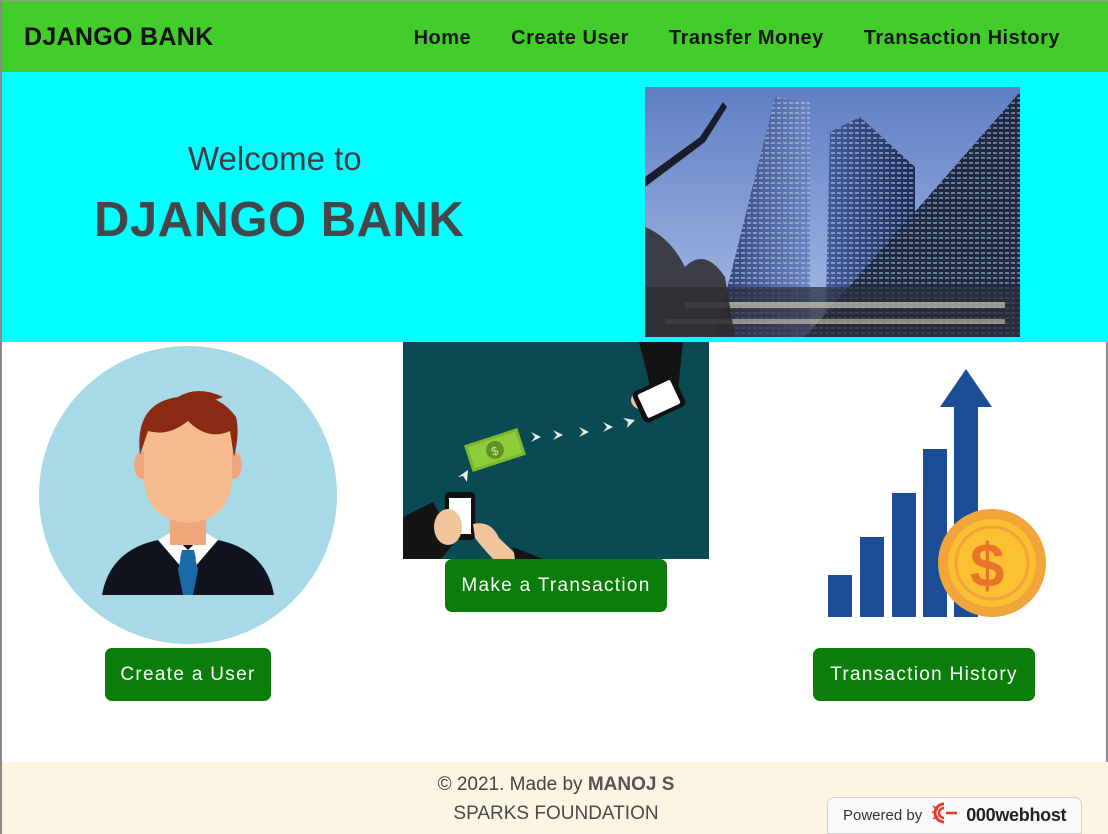 This screenshot has height=834, width=1108. I want to click on powered-by-badge: Powered by 000webhost, so click(954, 815).